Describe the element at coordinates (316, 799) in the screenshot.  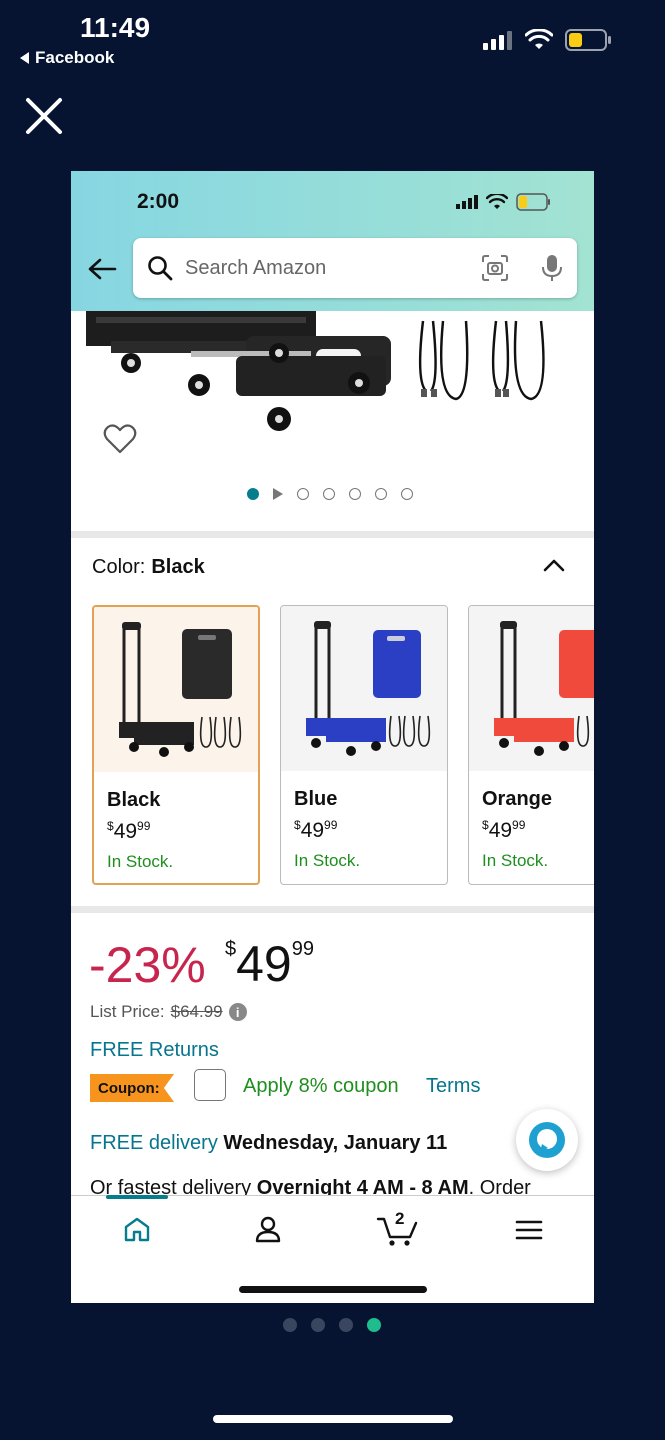
I see `swatch-name: Blue` at that location.